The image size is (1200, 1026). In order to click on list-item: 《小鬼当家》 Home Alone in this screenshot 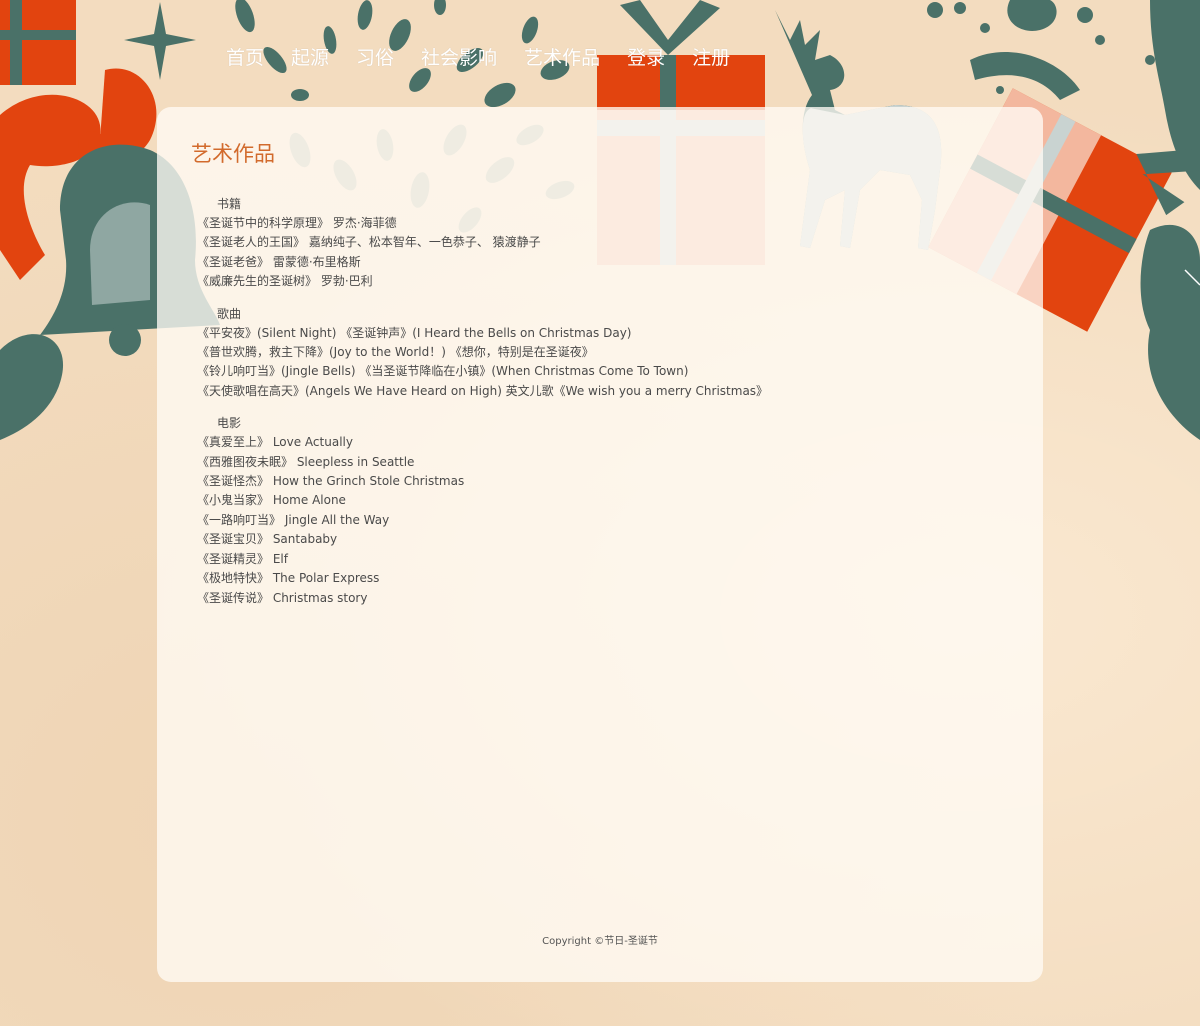, I will do `click(271, 500)`.